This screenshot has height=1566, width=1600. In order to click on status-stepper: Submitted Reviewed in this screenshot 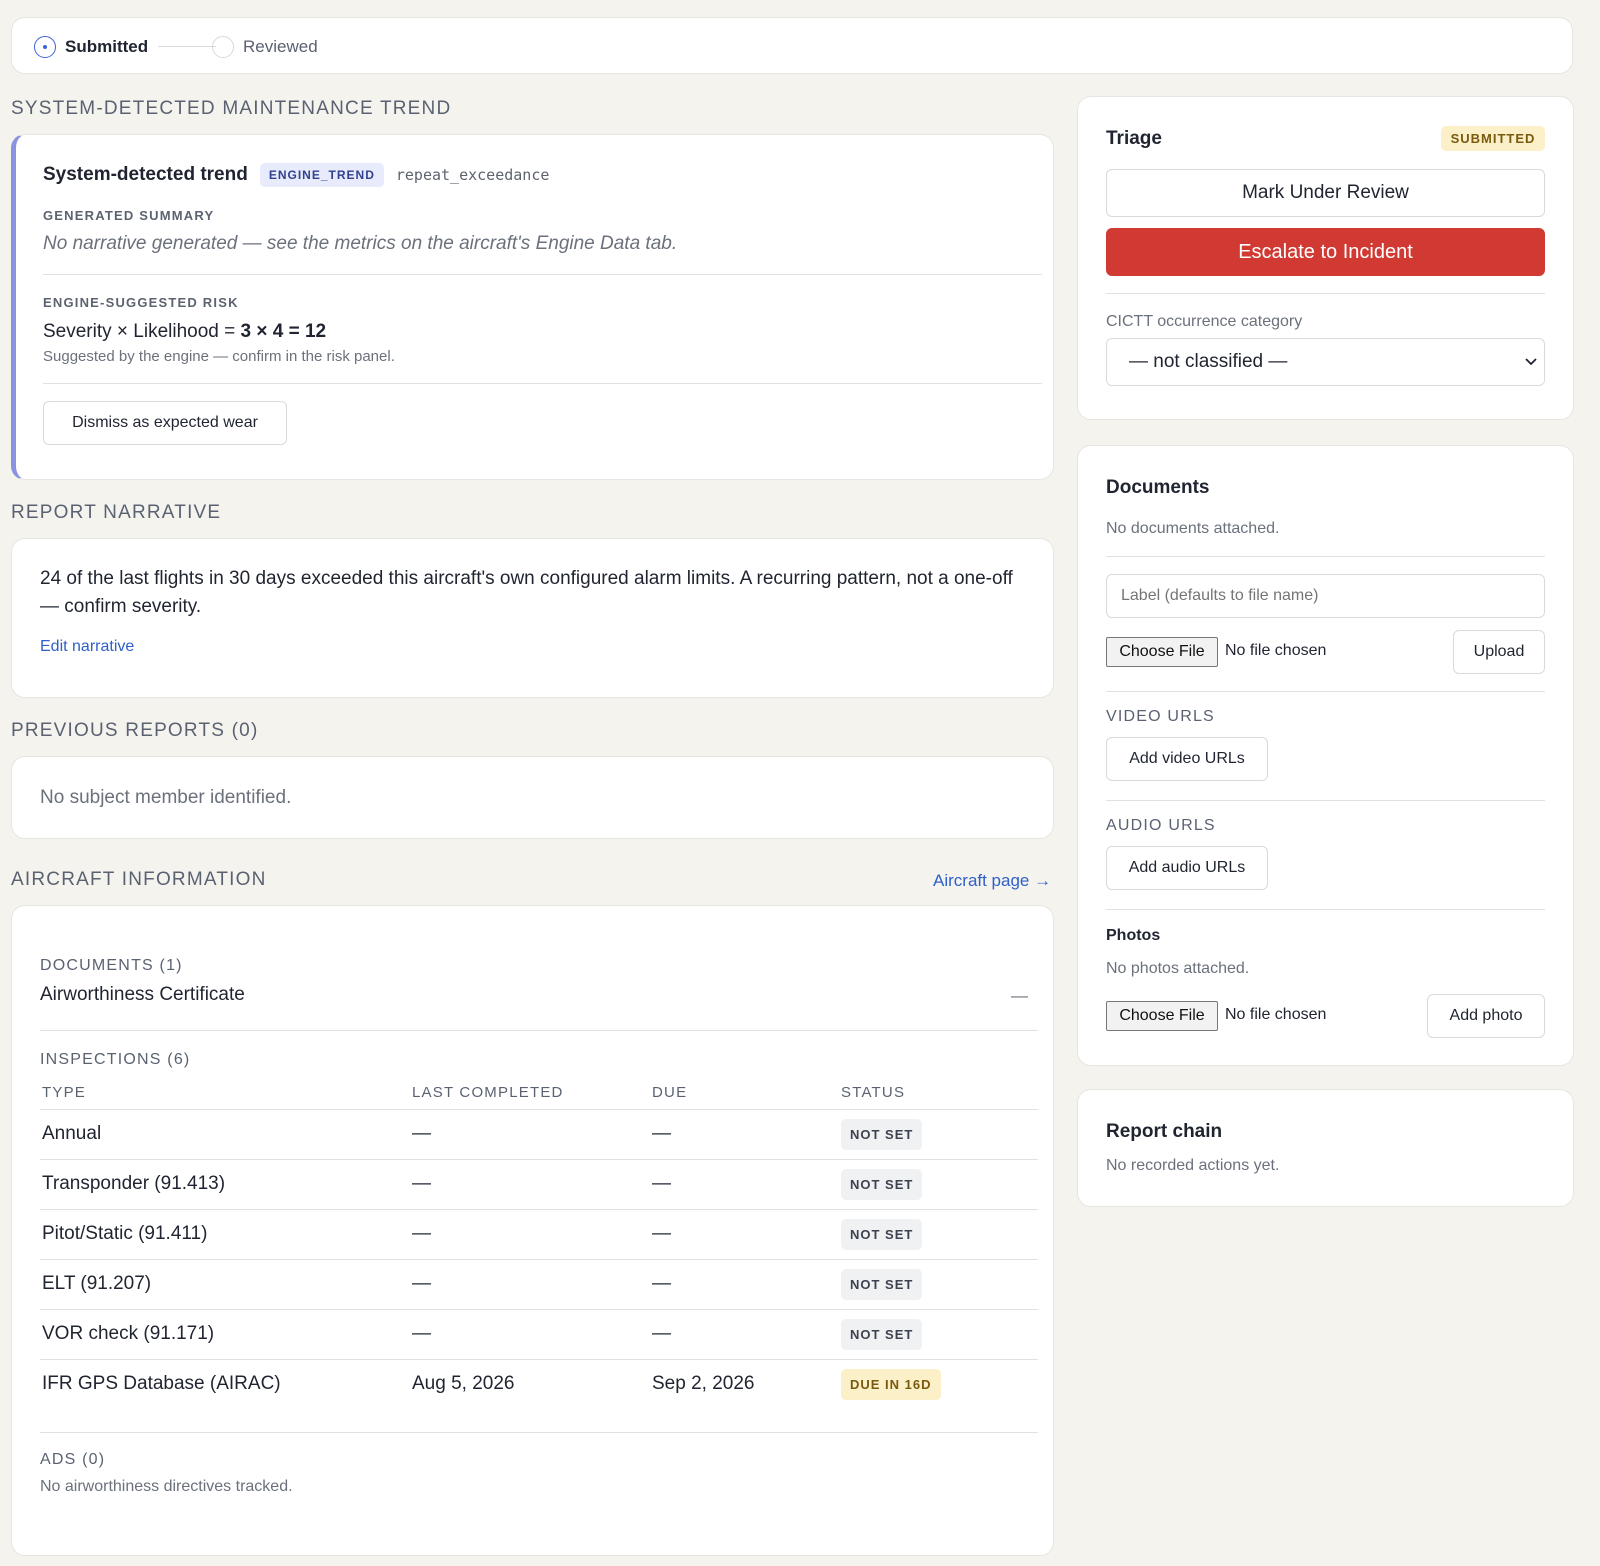, I will do `click(792, 45)`.